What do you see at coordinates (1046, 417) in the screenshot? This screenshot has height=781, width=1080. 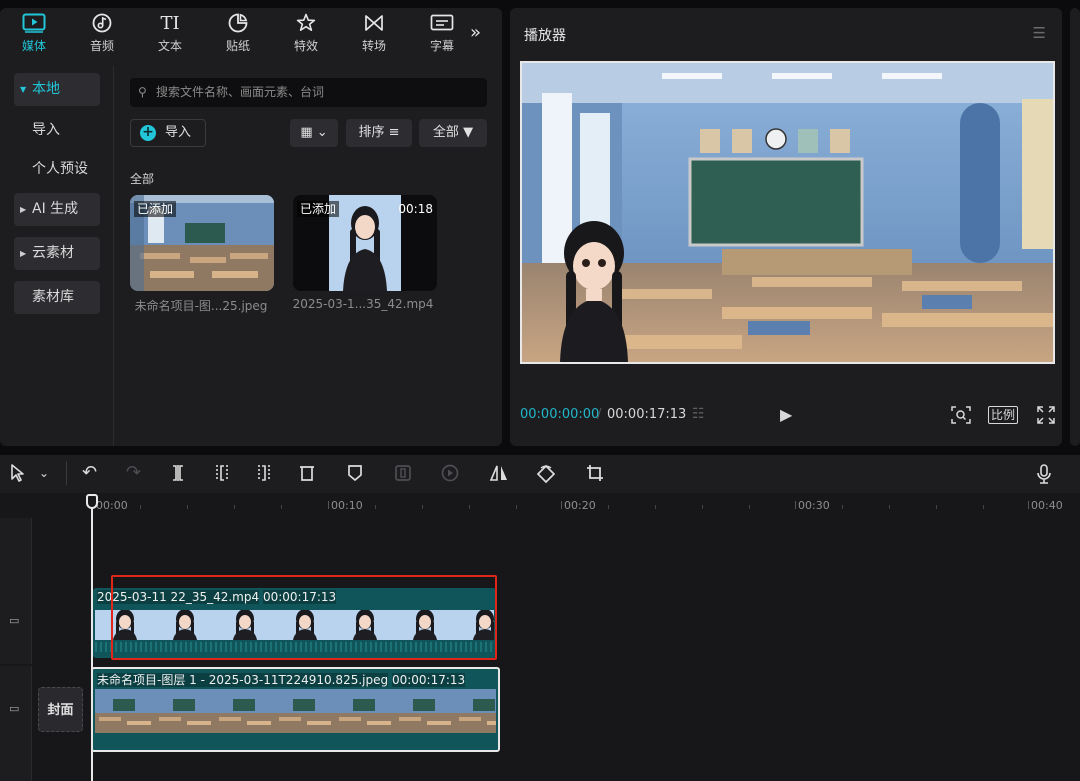 I see `fullscreen-icon` at bounding box center [1046, 417].